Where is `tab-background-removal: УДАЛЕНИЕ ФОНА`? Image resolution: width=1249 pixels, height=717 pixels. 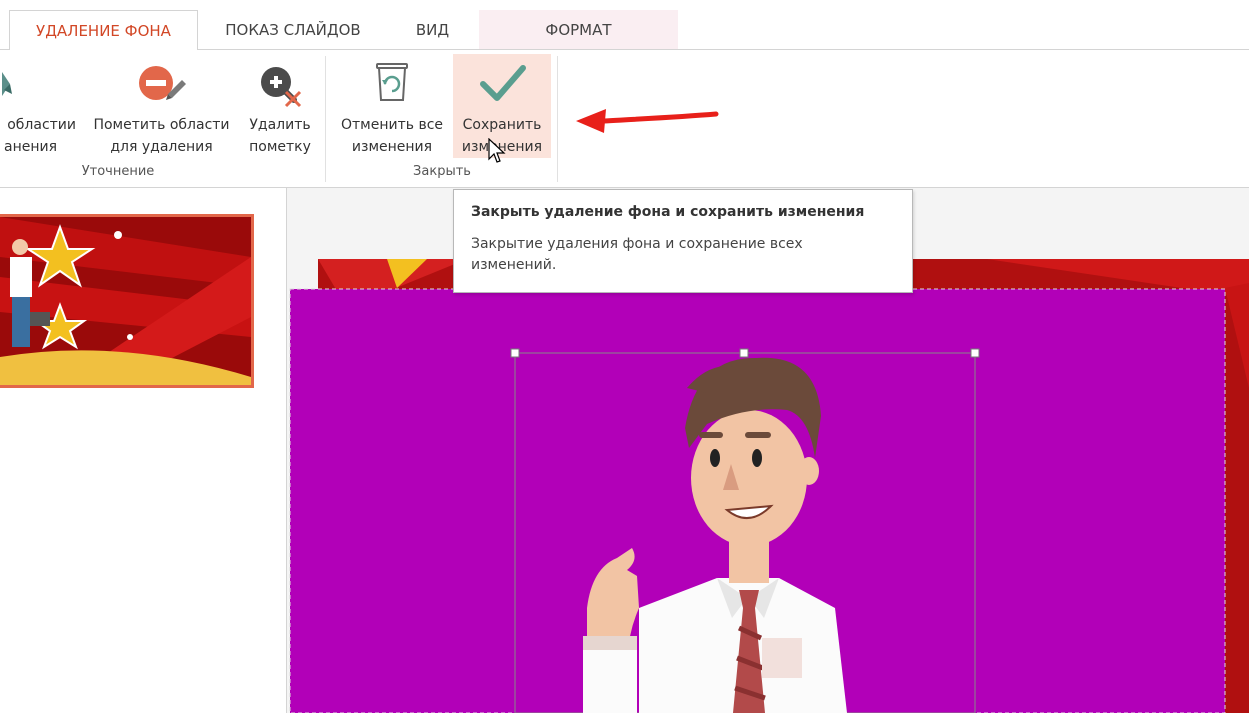 tab-background-removal: УДАЛЕНИЕ ФОНА is located at coordinates (103, 30).